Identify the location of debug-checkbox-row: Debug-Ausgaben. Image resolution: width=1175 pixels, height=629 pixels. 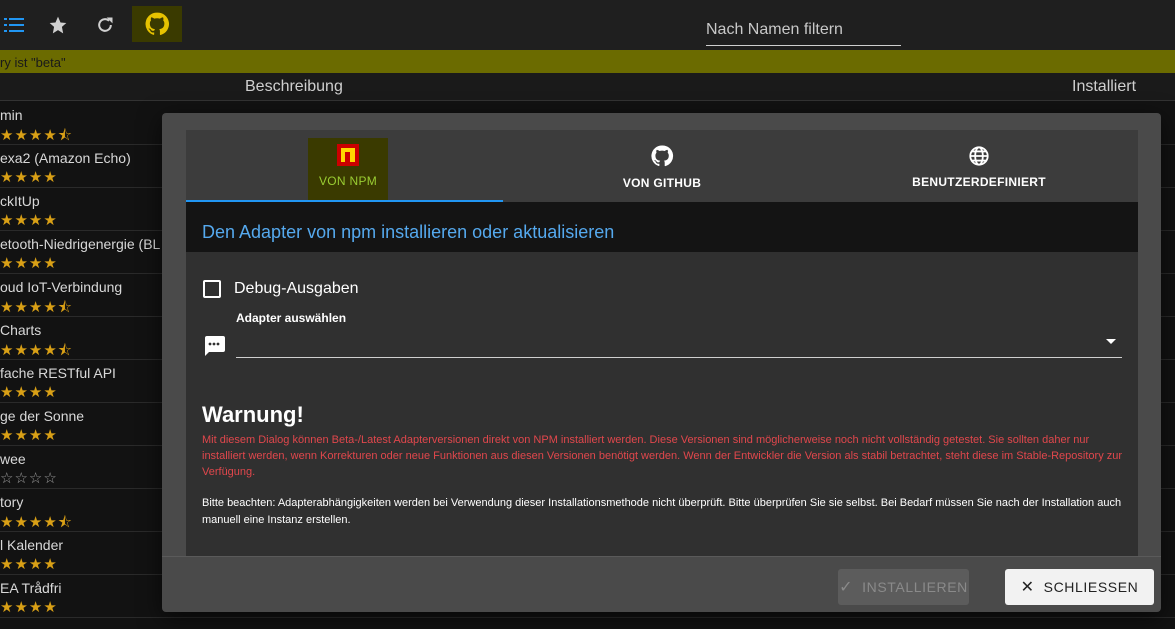
(281, 289).